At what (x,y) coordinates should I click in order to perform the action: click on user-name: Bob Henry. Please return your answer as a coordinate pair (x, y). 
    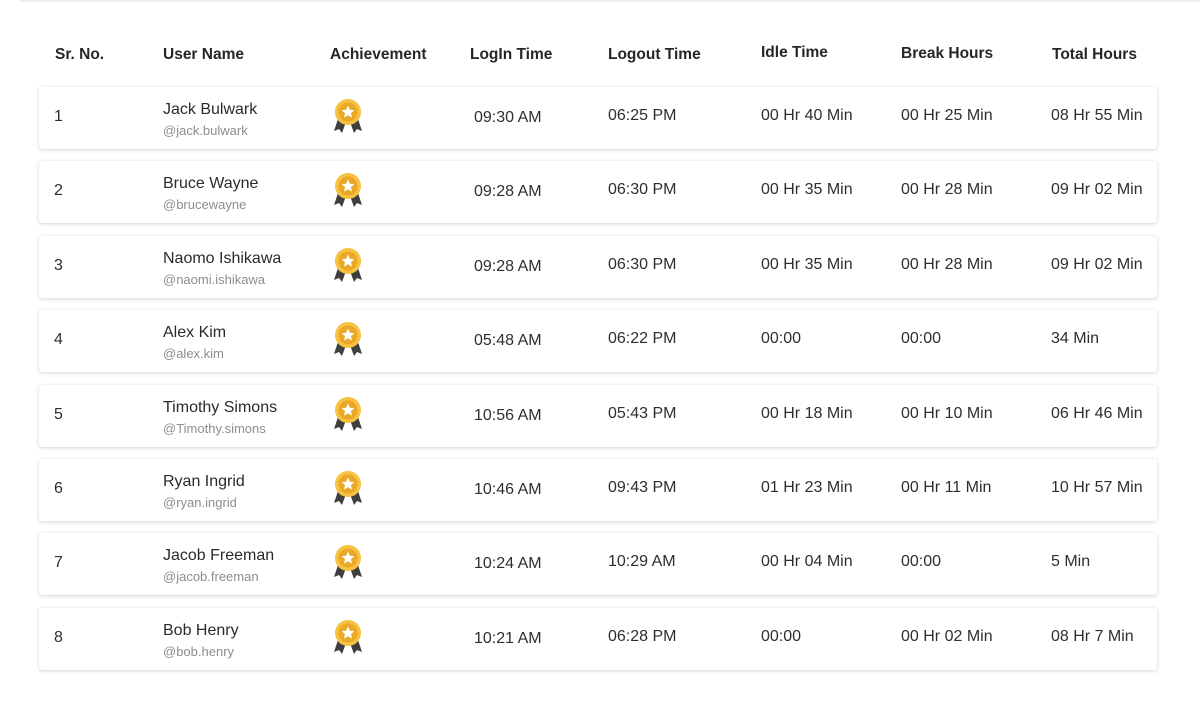
    Looking at the image, I should click on (201, 630).